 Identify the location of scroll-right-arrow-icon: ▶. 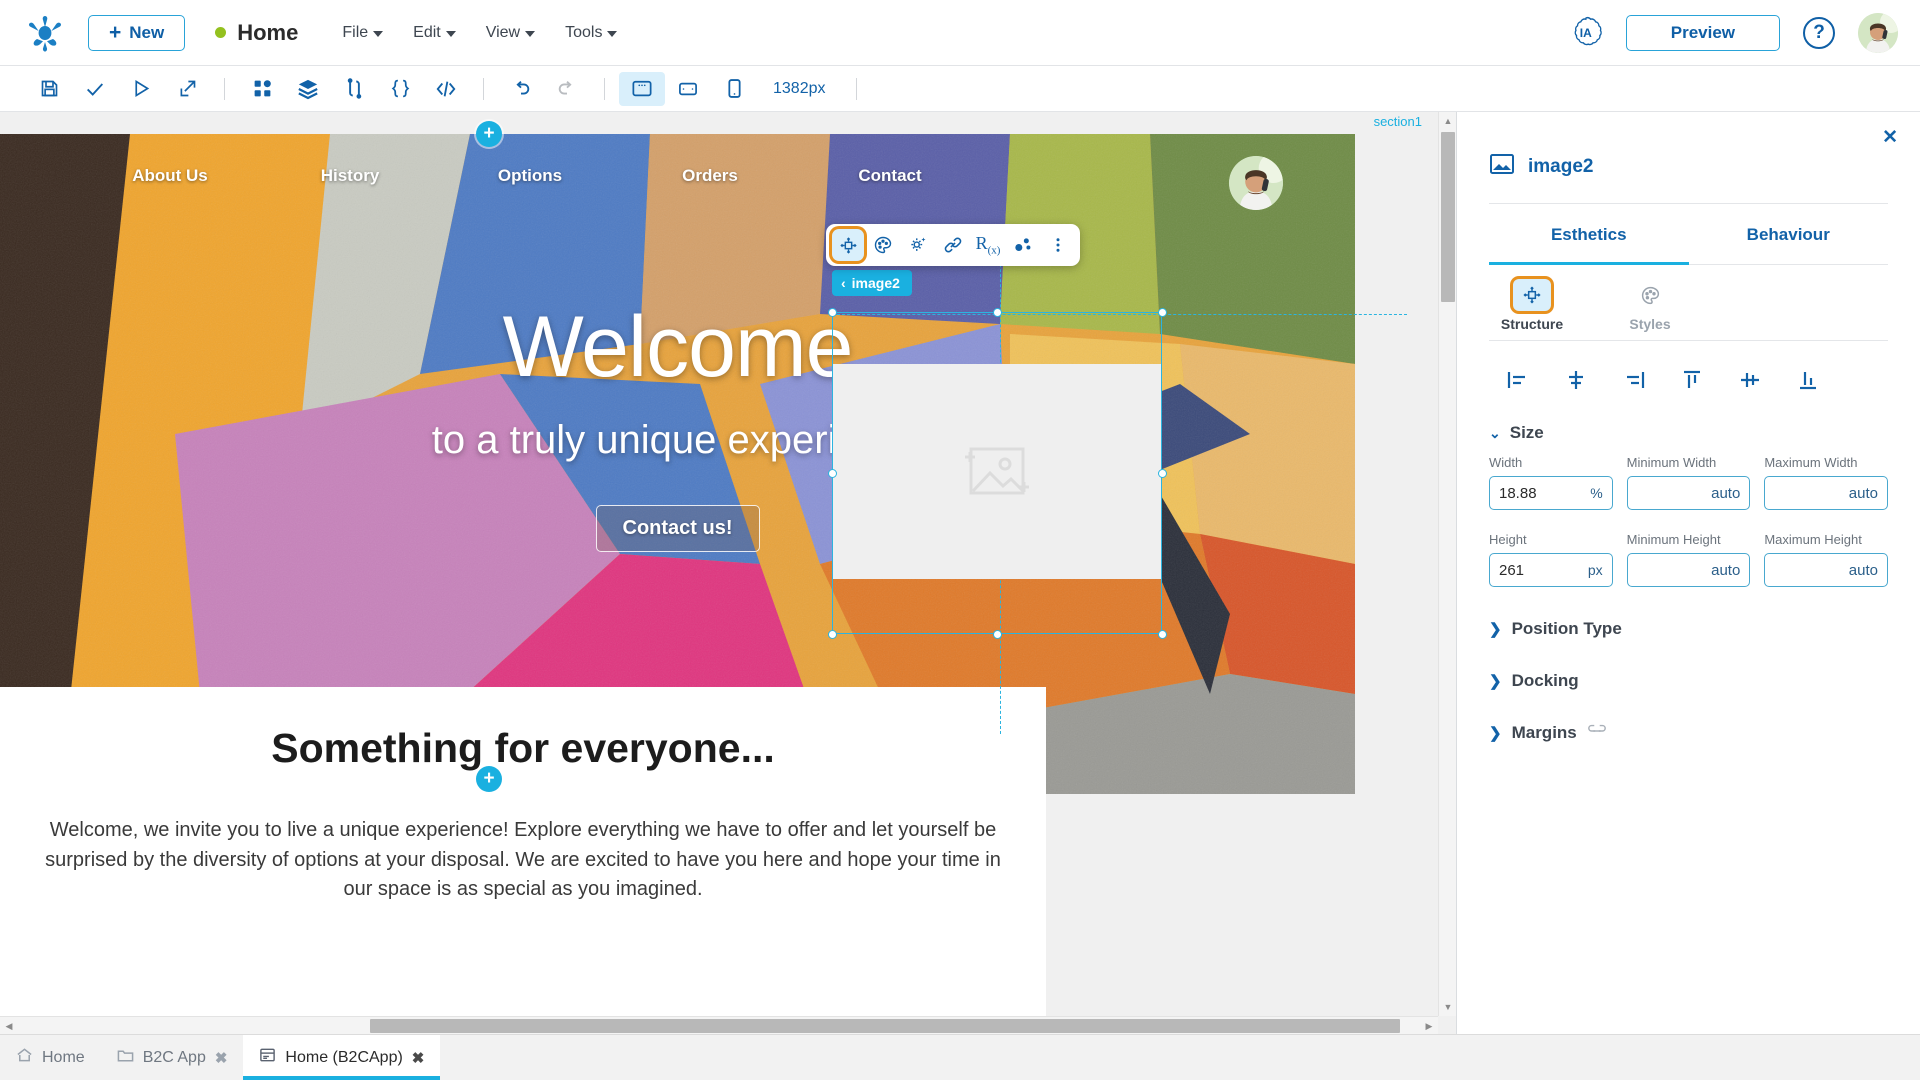
(1429, 1025).